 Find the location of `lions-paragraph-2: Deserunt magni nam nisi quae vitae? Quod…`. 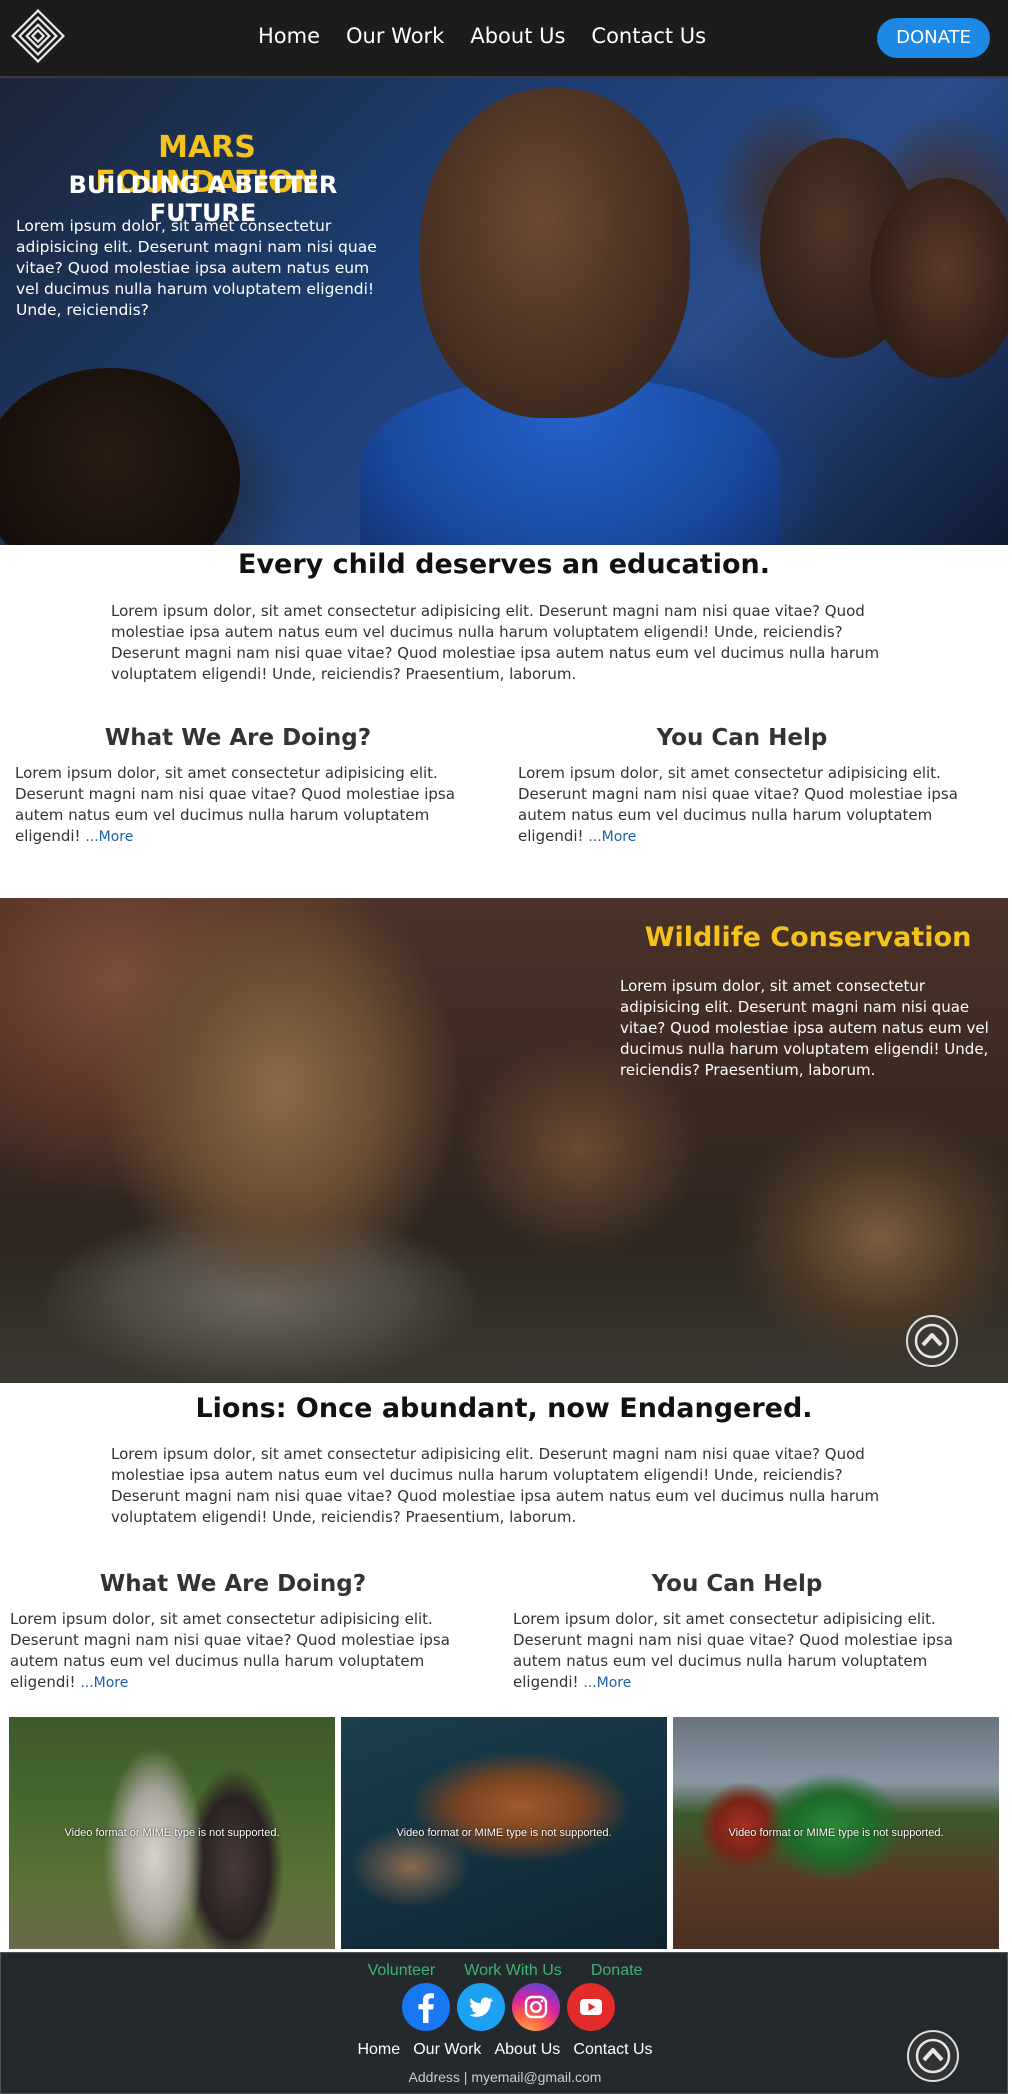

lions-paragraph-2: Deserunt magni nam nisi quae vitae? Quod… is located at coordinates (495, 1506).